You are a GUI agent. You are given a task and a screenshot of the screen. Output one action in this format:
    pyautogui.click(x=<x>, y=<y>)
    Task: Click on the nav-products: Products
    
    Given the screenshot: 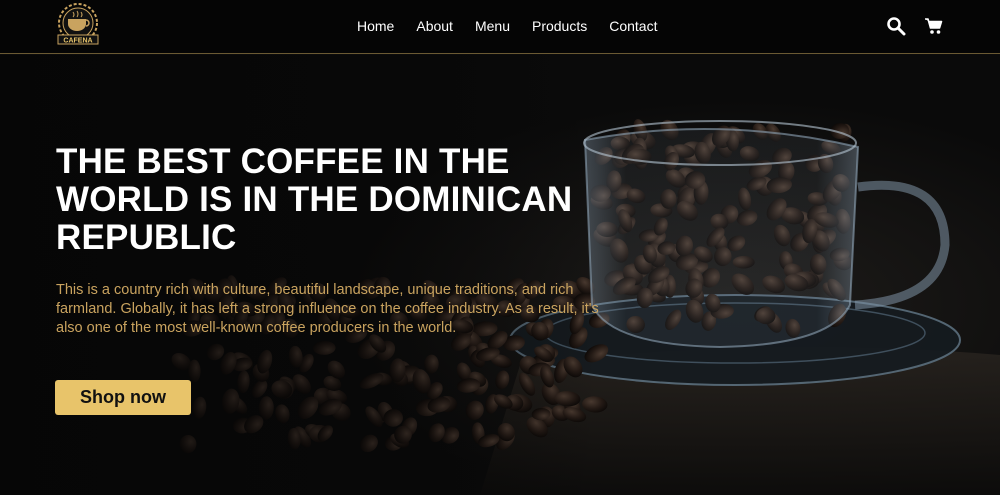 What is the action you would take?
    pyautogui.click(x=559, y=26)
    